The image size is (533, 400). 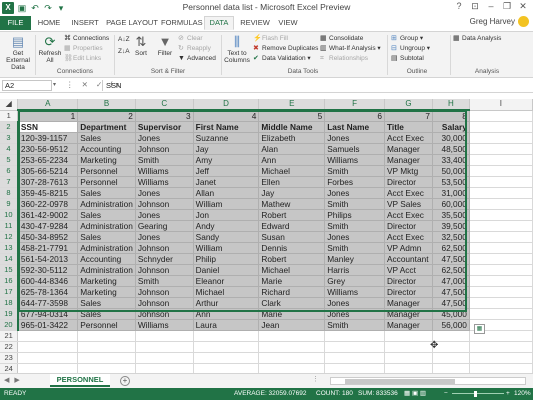 I want to click on field-header-cell: SSN, so click(x=48, y=127).